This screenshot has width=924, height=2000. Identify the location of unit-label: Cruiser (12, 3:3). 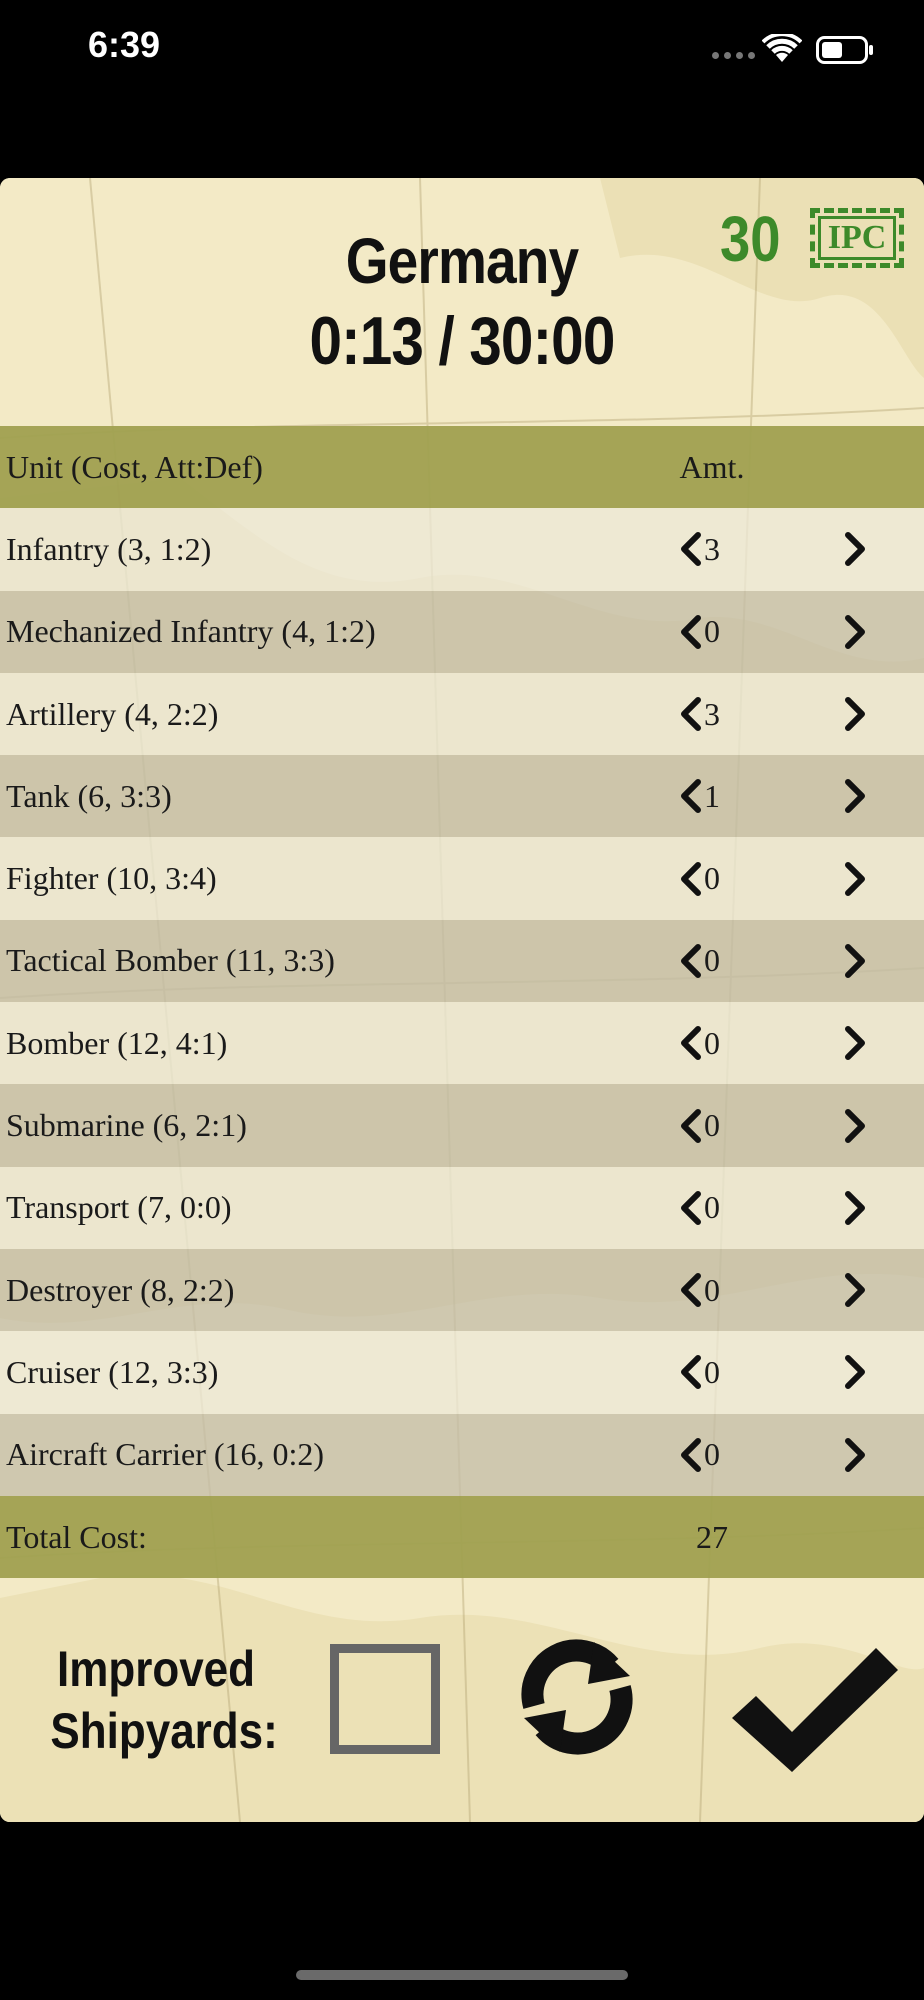
(112, 1371).